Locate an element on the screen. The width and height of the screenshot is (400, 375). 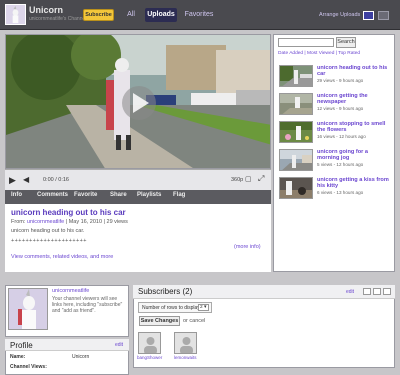
cancel-link: or cancel is located at coordinates (194, 321).